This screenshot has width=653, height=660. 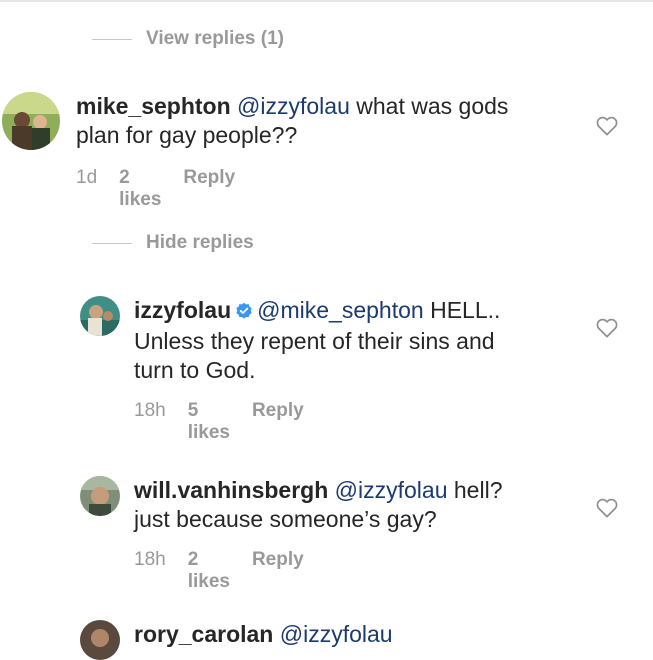 I want to click on comment-text-part: what was gods, so click(x=429, y=106).